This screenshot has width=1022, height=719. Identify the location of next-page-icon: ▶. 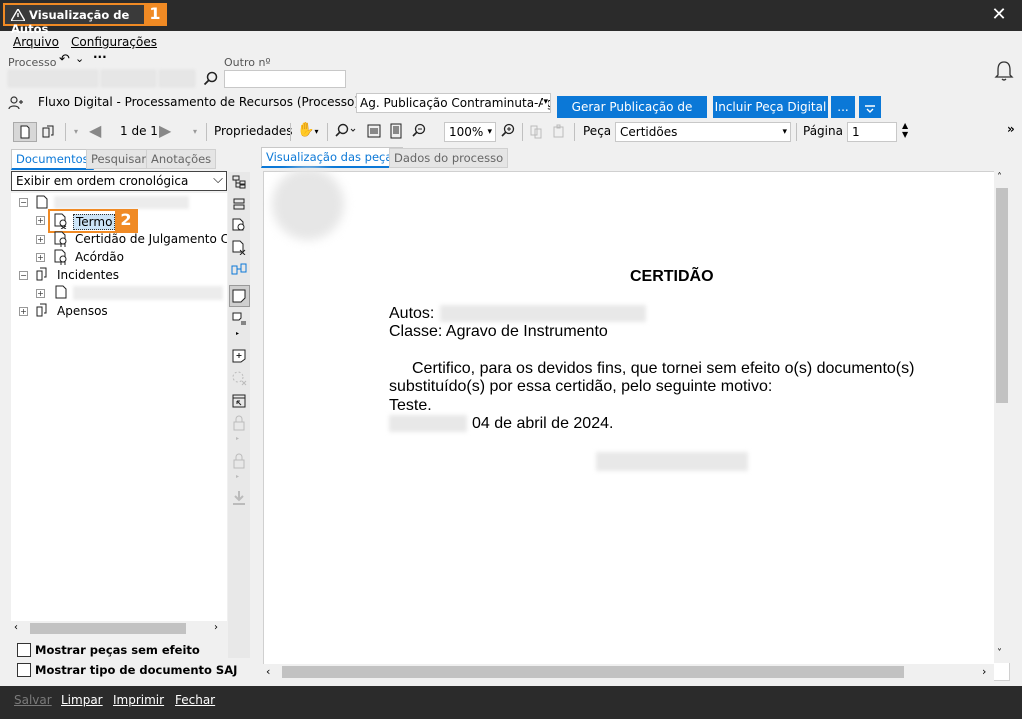
(165, 130).